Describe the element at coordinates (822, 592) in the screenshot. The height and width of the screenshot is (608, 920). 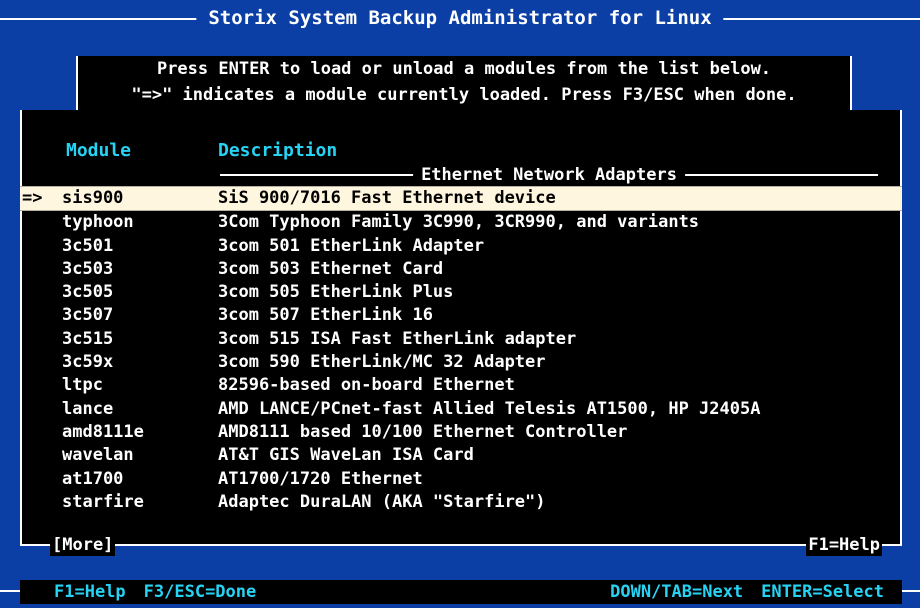
I see `select-key: ENTER=Select` at that location.